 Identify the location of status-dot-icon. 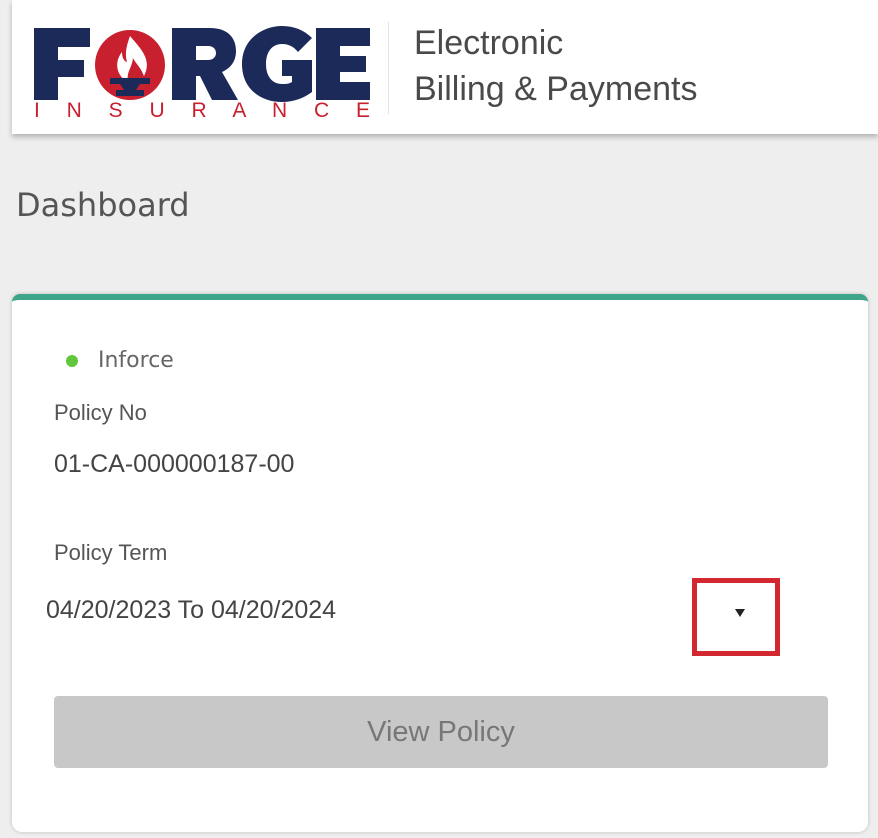
(72, 360).